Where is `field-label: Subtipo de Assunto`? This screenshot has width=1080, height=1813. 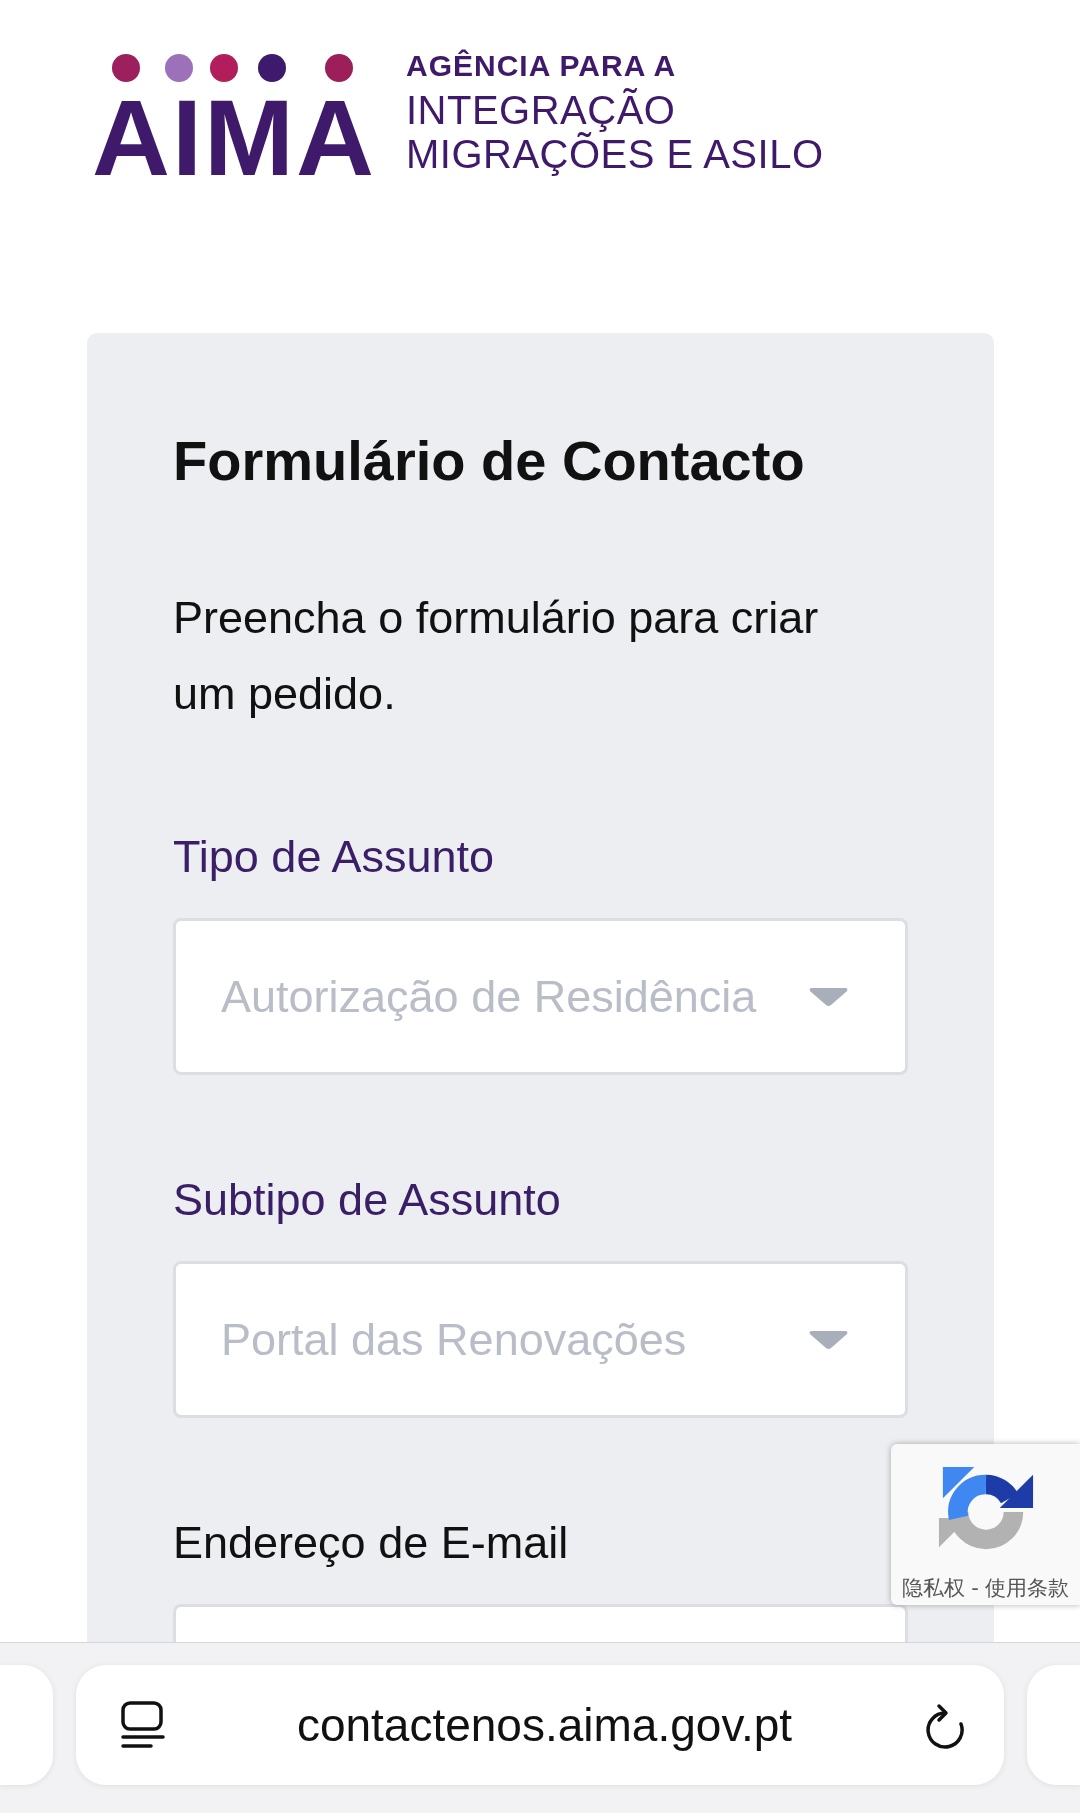
field-label: Subtipo de Assunto is located at coordinates (367, 1200).